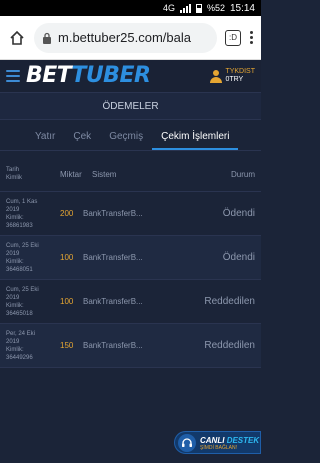 The width and height of the screenshot is (320, 463). I want to click on home-icon, so click(17, 38).